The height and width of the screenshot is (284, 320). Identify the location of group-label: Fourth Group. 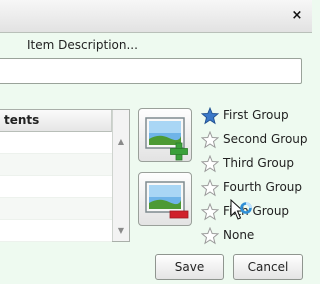
(263, 187).